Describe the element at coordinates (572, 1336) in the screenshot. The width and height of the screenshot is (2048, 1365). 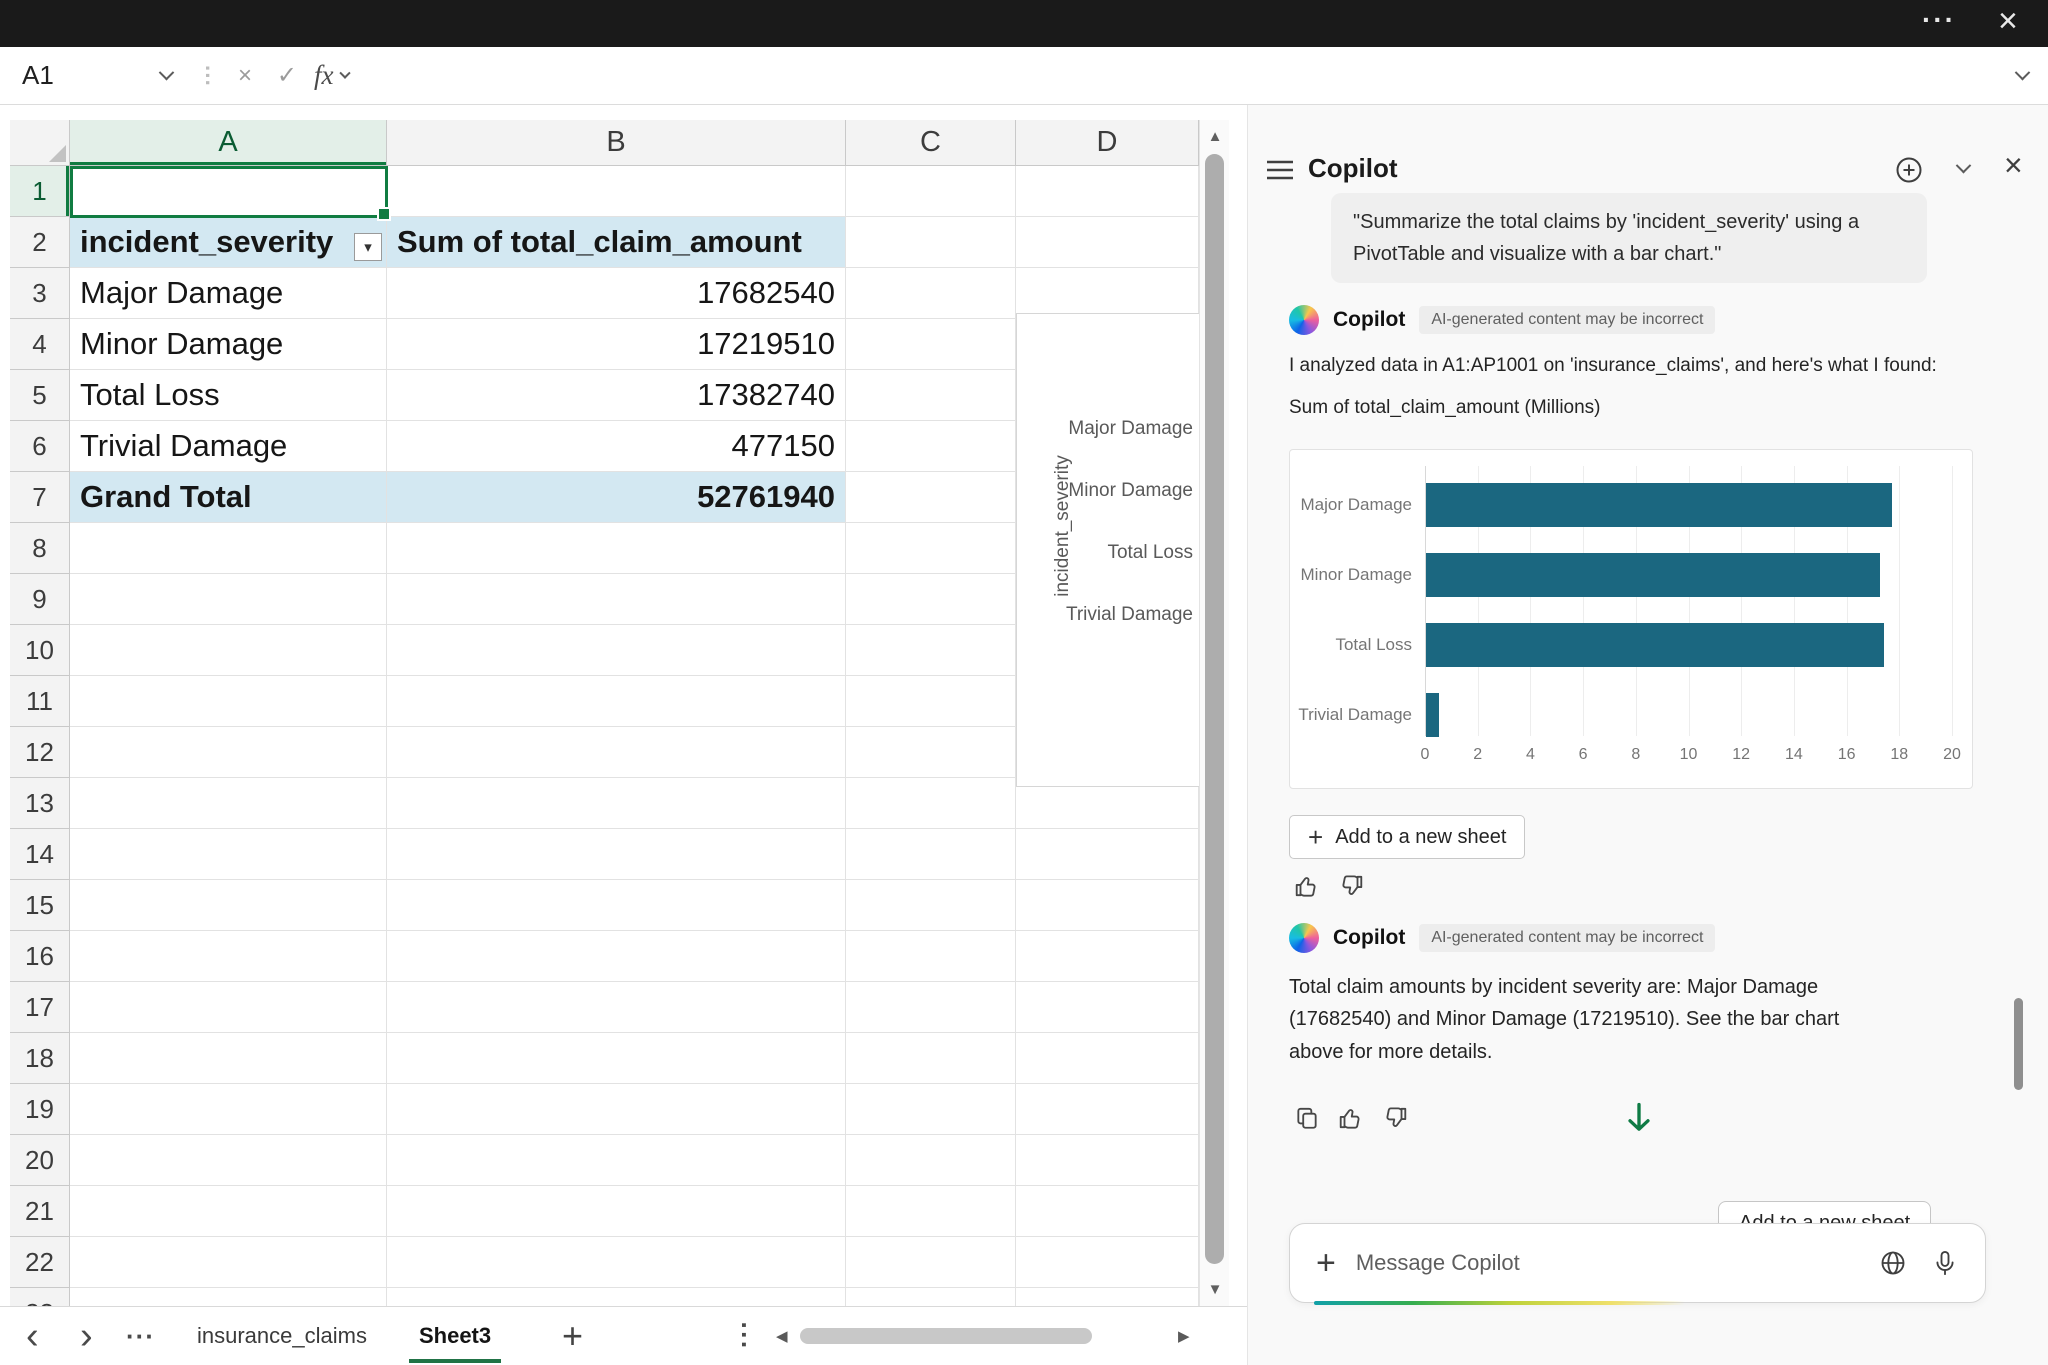
I see `add-sheet-icon: +` at that location.